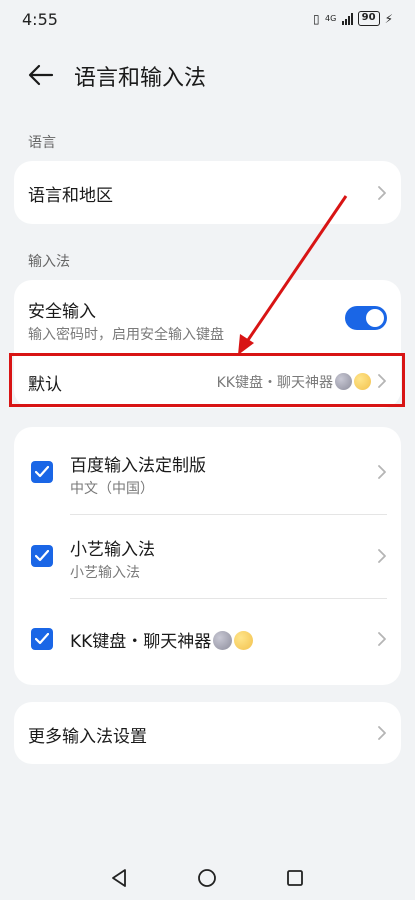  Describe the element at coordinates (141, 642) in the screenshot. I see `input-method-name: KK键盘・聊天神器` at that location.